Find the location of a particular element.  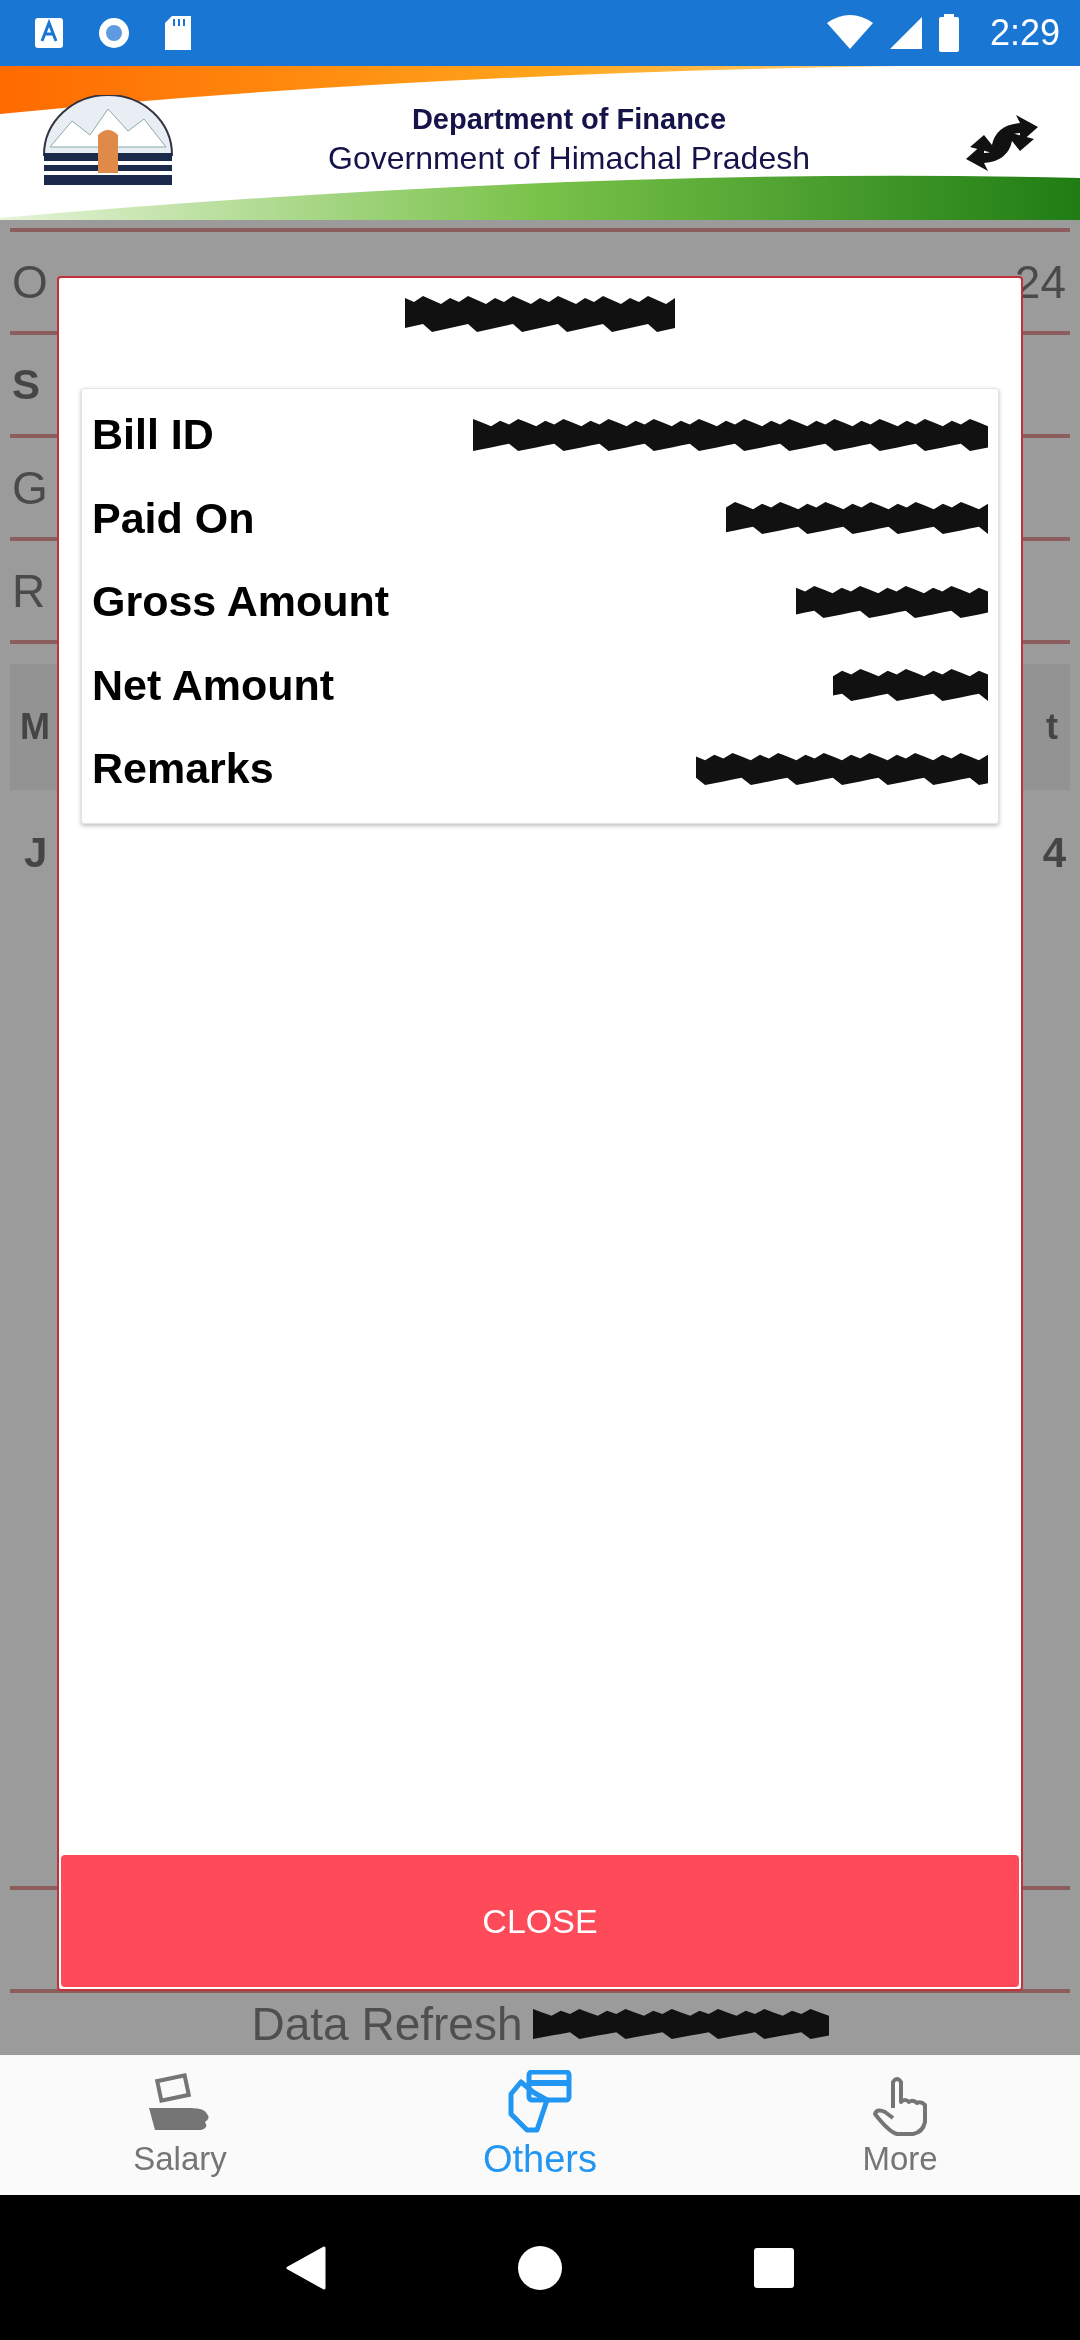

back-icon is located at coordinates (306, 2267).